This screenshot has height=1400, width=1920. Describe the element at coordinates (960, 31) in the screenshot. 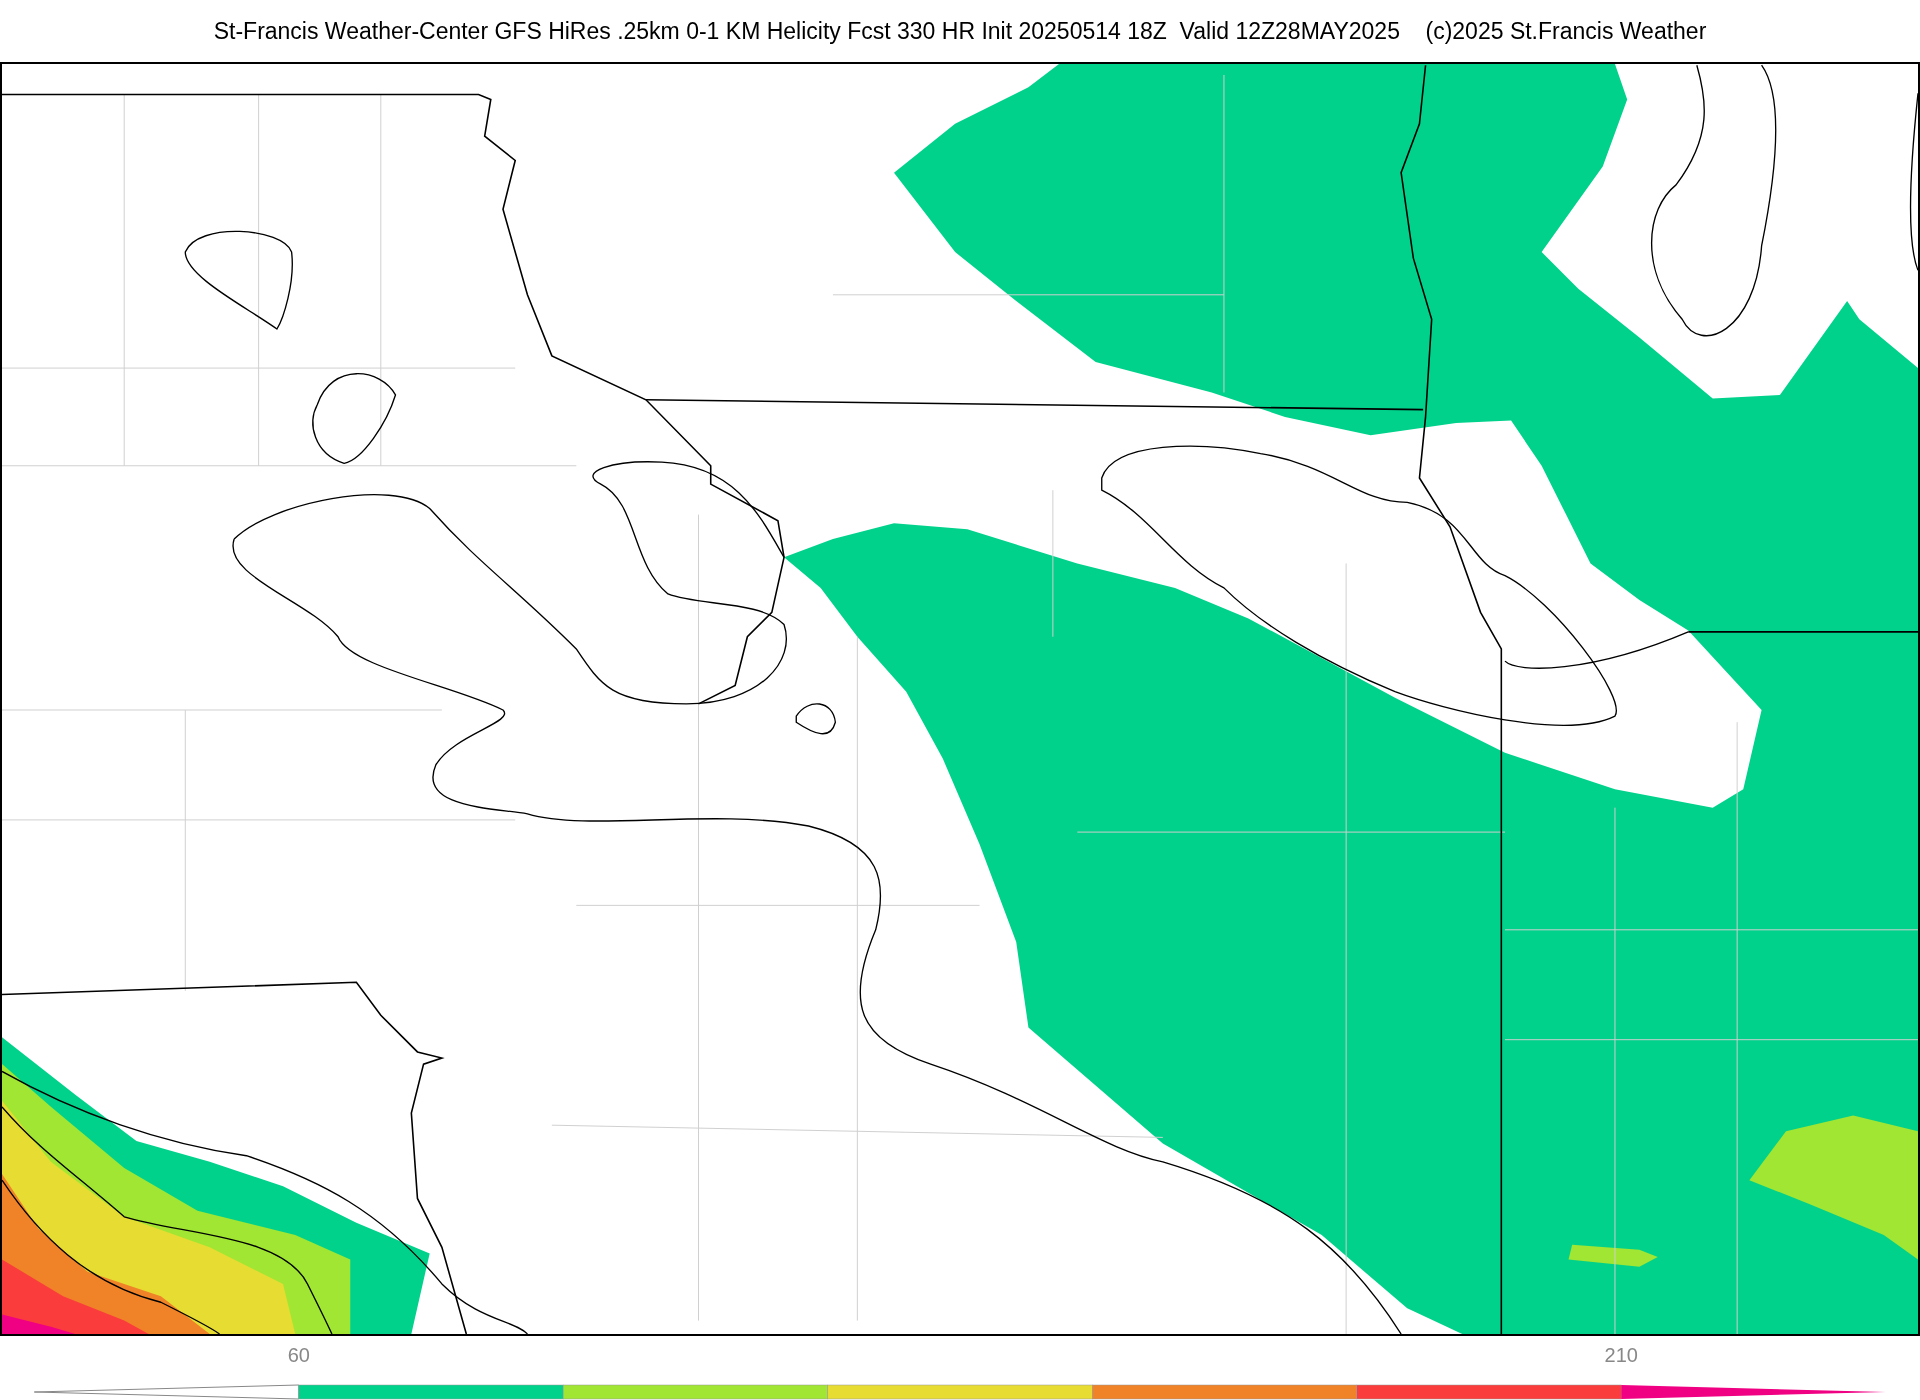

I see `map-title: St-Francis Weather-Center GFS HiRes .25km 0-1 KM Helicity Fcst 330 HR Init 20250514 18Z Valid 12Z28MAY2025 (c)2025 St.Francis Weather` at that location.